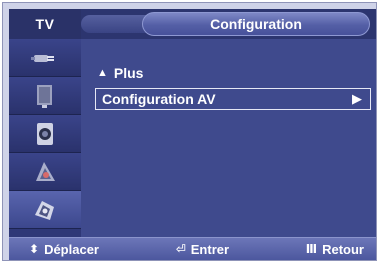  I want to click on sidebar-item-setup, so click(45, 210).